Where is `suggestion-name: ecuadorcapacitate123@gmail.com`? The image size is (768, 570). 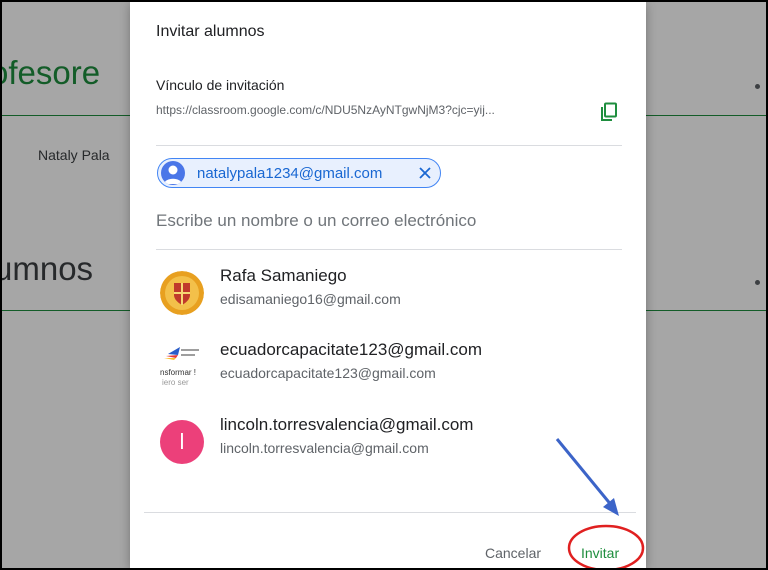 suggestion-name: ecuadorcapacitate123@gmail.com is located at coordinates (351, 349).